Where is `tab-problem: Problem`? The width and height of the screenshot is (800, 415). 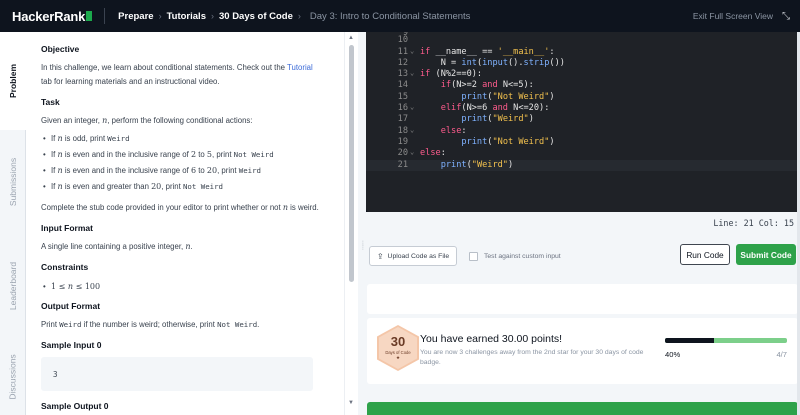 tab-problem: Problem is located at coordinates (13, 81).